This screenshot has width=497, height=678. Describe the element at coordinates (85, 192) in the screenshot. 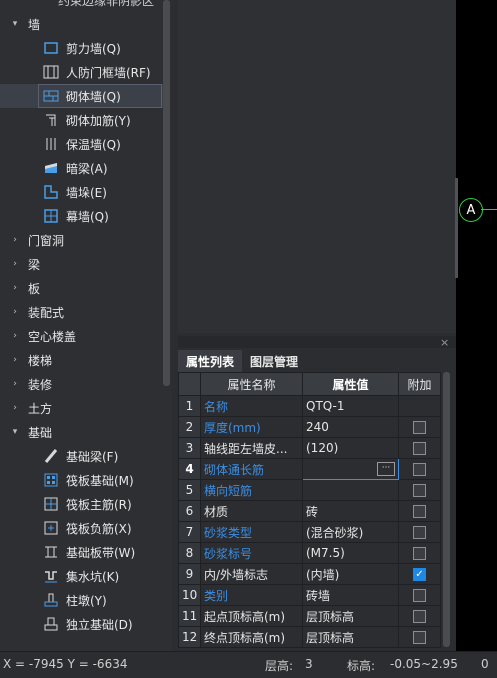

I see `tree-item: 墙垛(E)` at that location.